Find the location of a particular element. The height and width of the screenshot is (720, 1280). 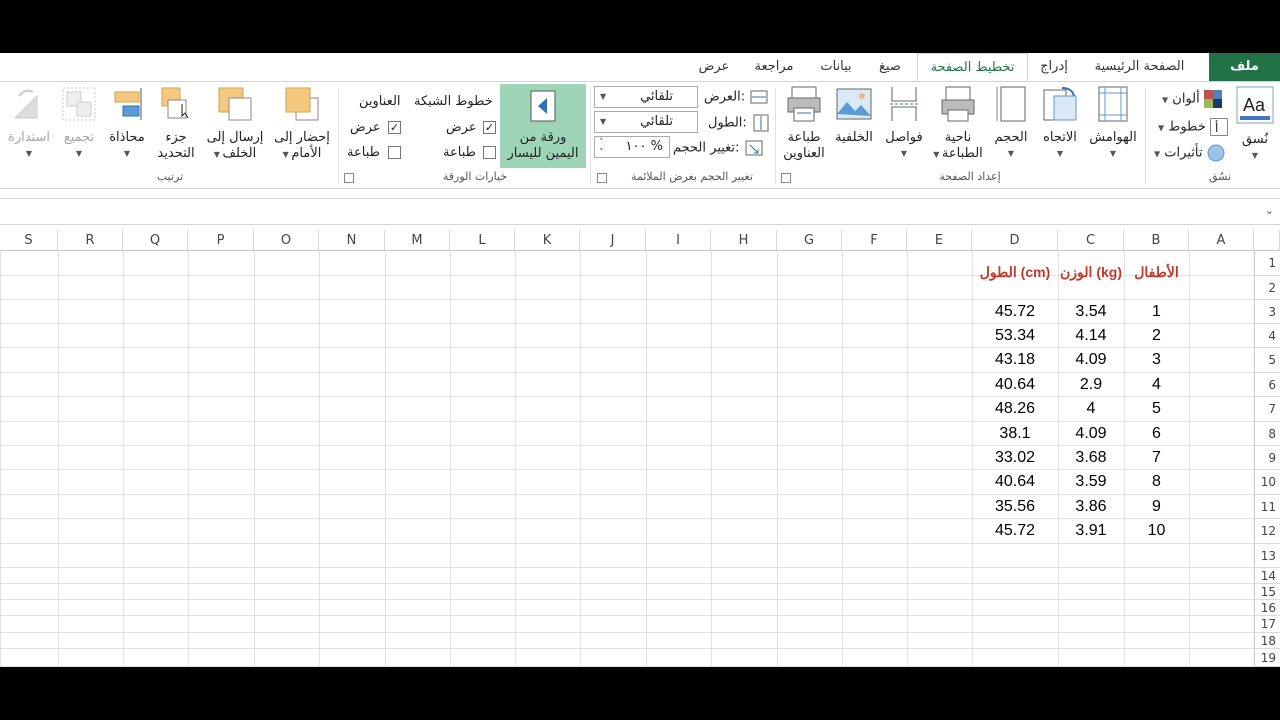

tab-insert: إدراج is located at coordinates (1054, 67).